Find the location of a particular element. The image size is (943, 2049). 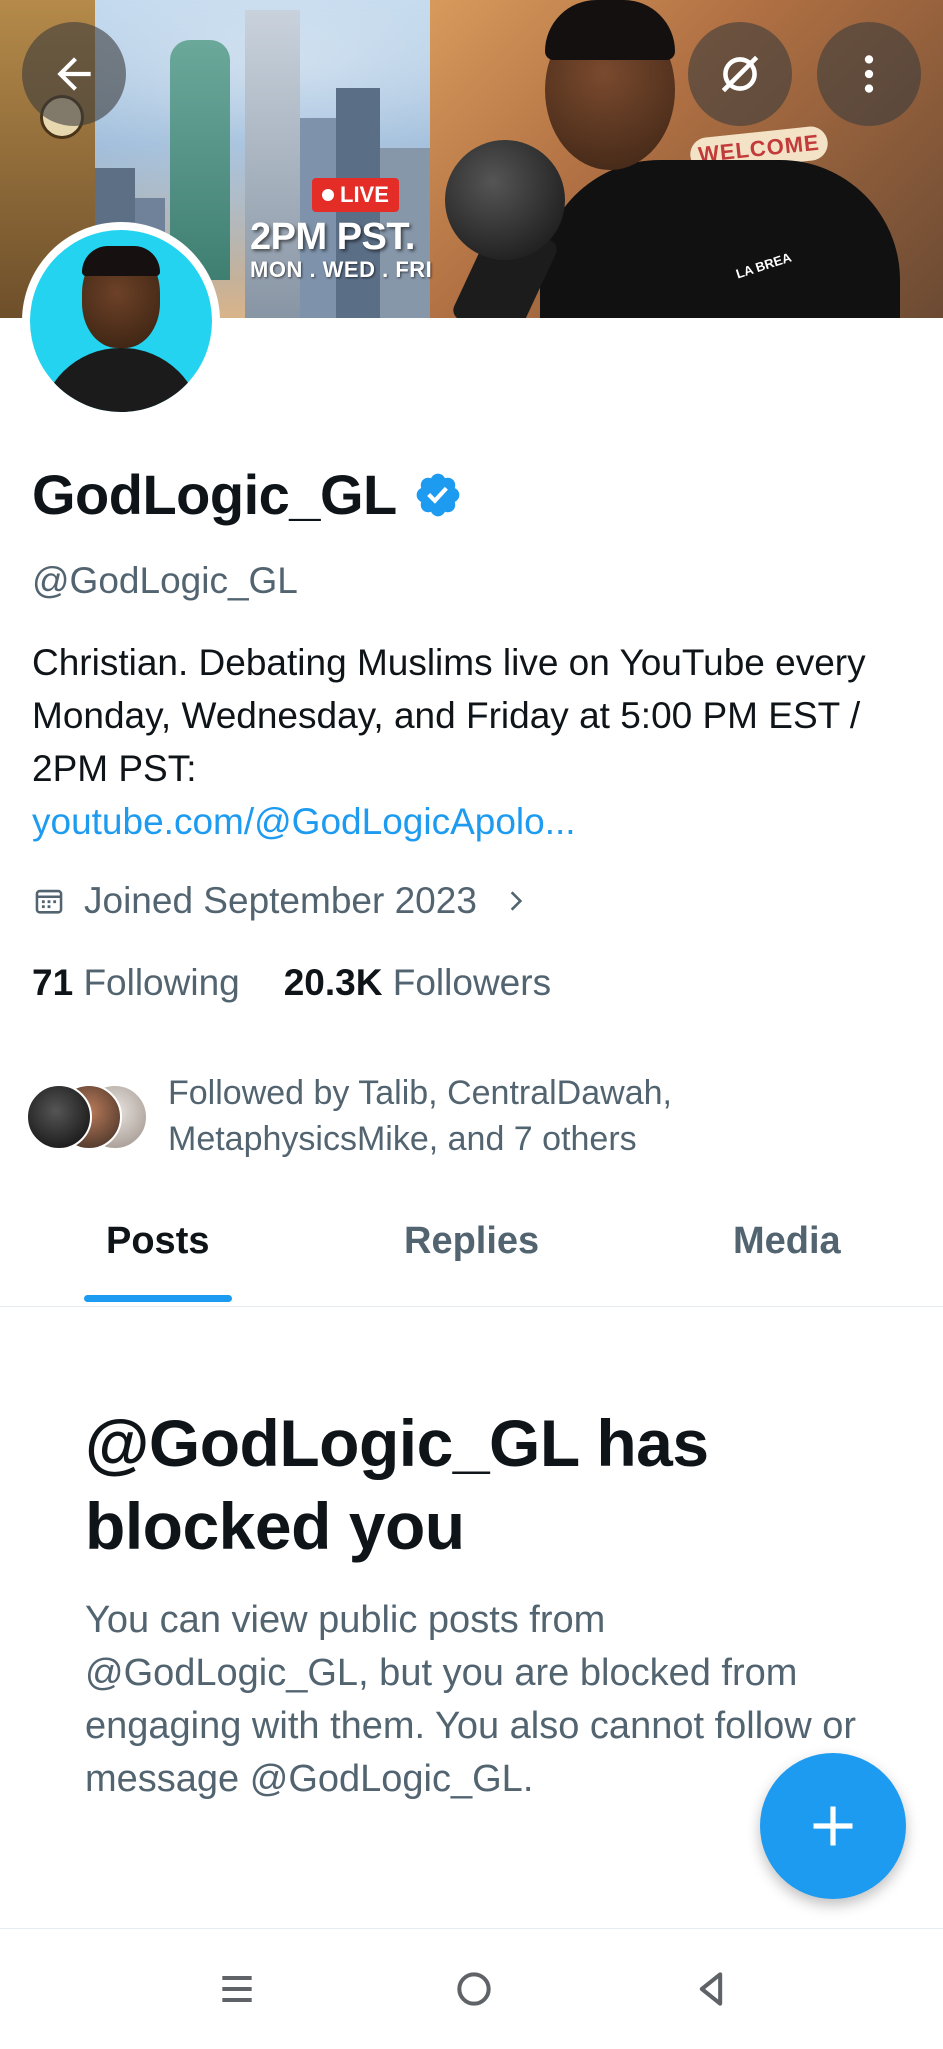

tab-media: Media is located at coordinates (787, 1241).